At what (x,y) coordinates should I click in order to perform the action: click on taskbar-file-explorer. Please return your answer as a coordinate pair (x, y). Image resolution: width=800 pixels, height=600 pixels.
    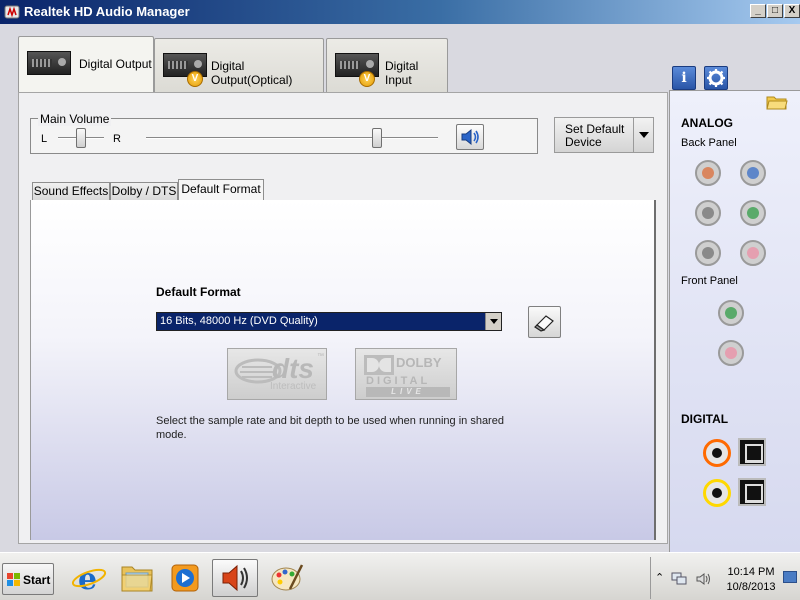
    Looking at the image, I should click on (137, 578).